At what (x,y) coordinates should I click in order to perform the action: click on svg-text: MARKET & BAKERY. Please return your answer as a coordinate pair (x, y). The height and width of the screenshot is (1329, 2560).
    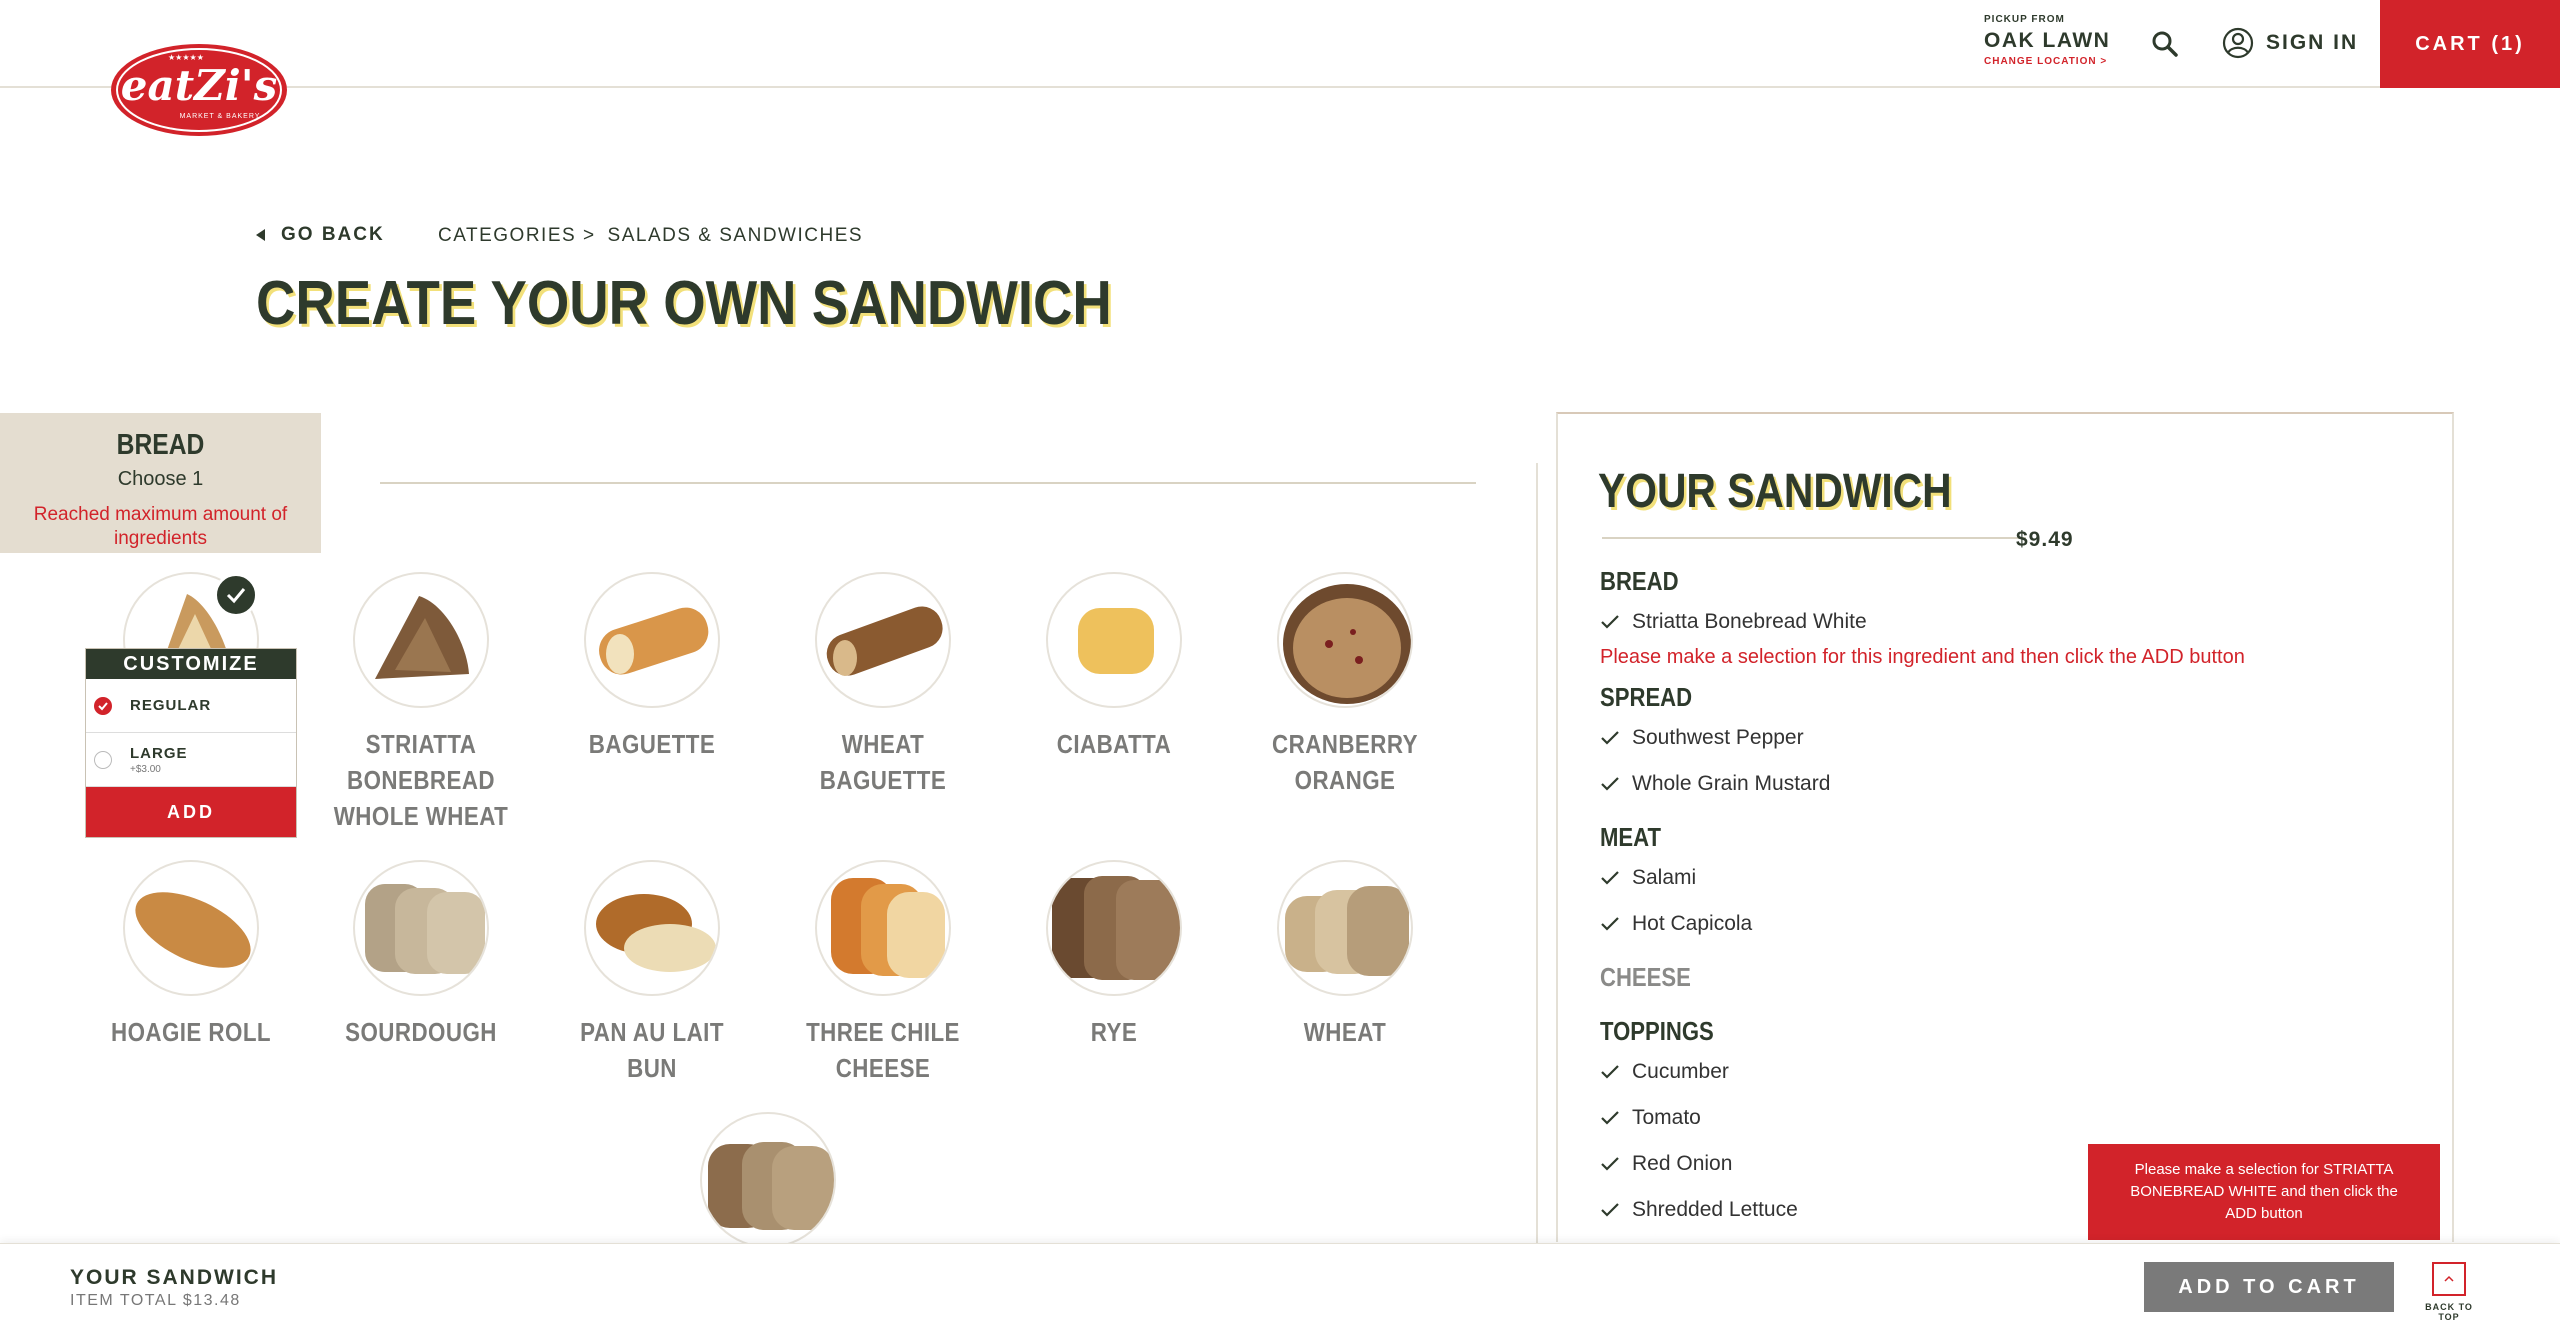
    Looking at the image, I should click on (220, 116).